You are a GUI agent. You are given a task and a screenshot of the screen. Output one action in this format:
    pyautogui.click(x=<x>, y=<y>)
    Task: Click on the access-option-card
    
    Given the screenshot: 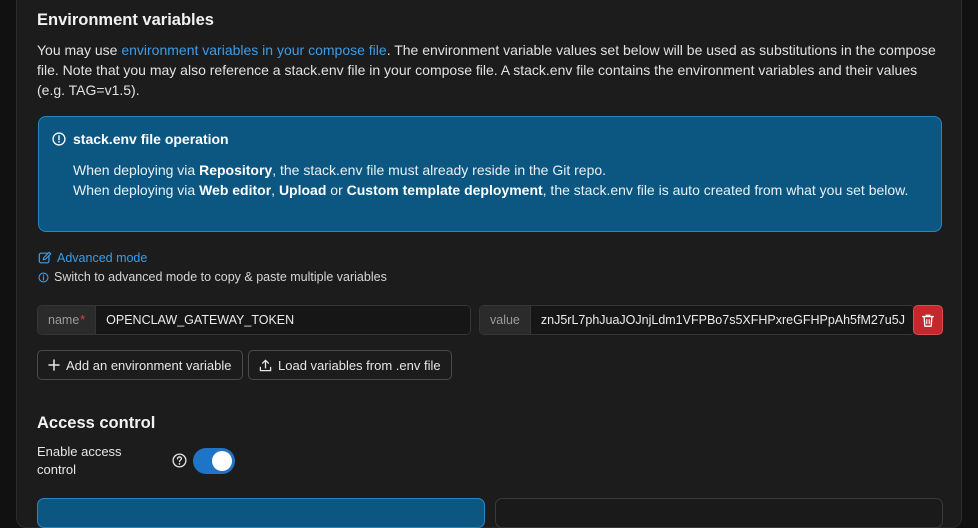 What is the action you would take?
    pyautogui.click(x=719, y=513)
    